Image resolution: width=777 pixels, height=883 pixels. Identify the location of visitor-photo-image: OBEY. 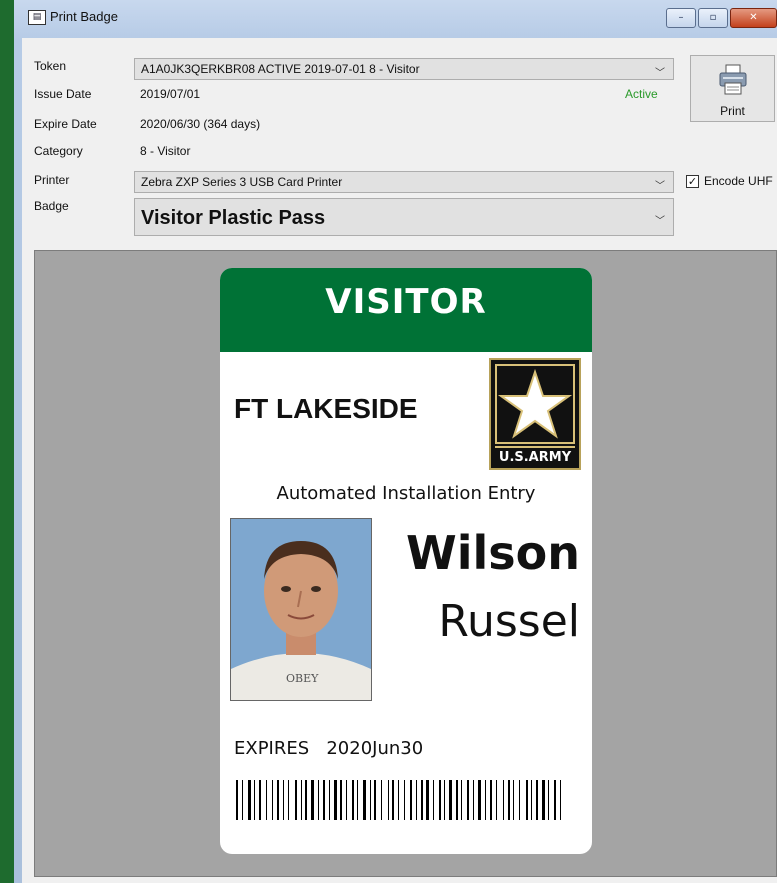
(301, 609).